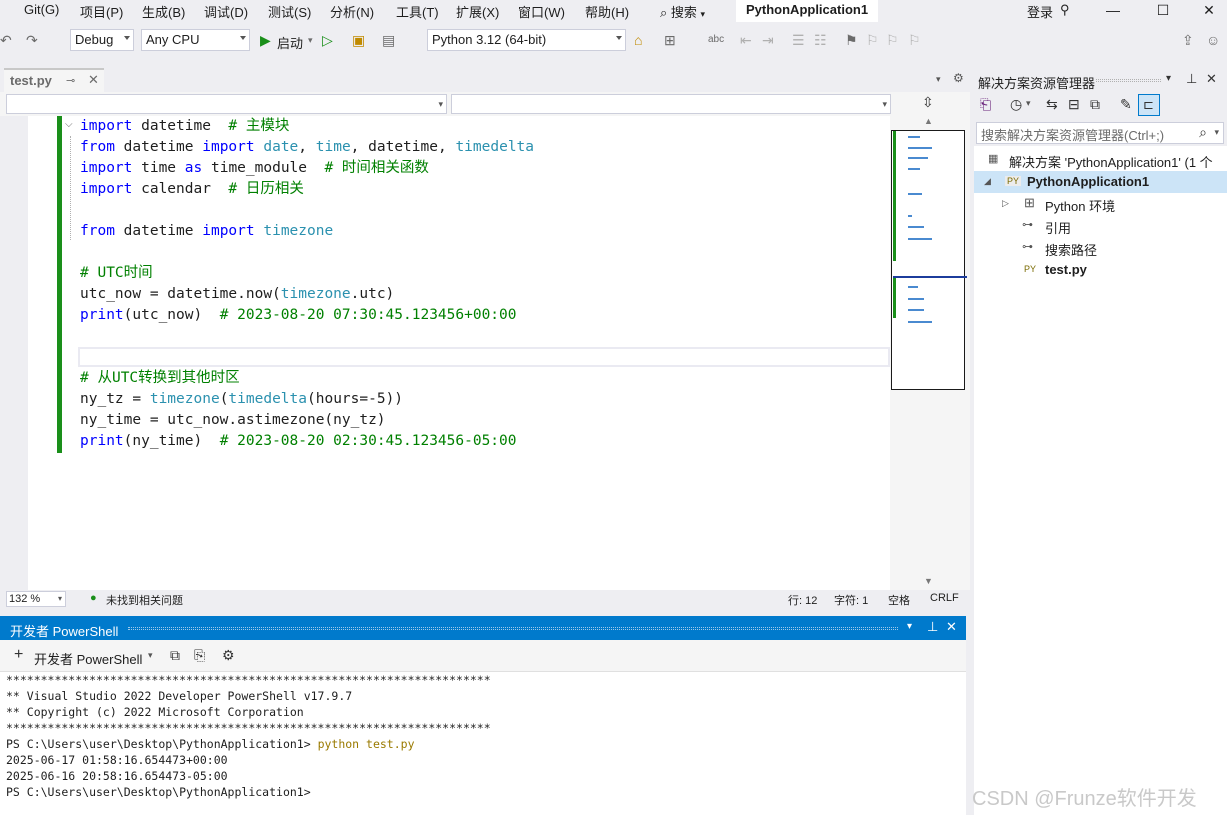 This screenshot has width=1227, height=815. I want to click on member-dropdown: ▾, so click(671, 104).